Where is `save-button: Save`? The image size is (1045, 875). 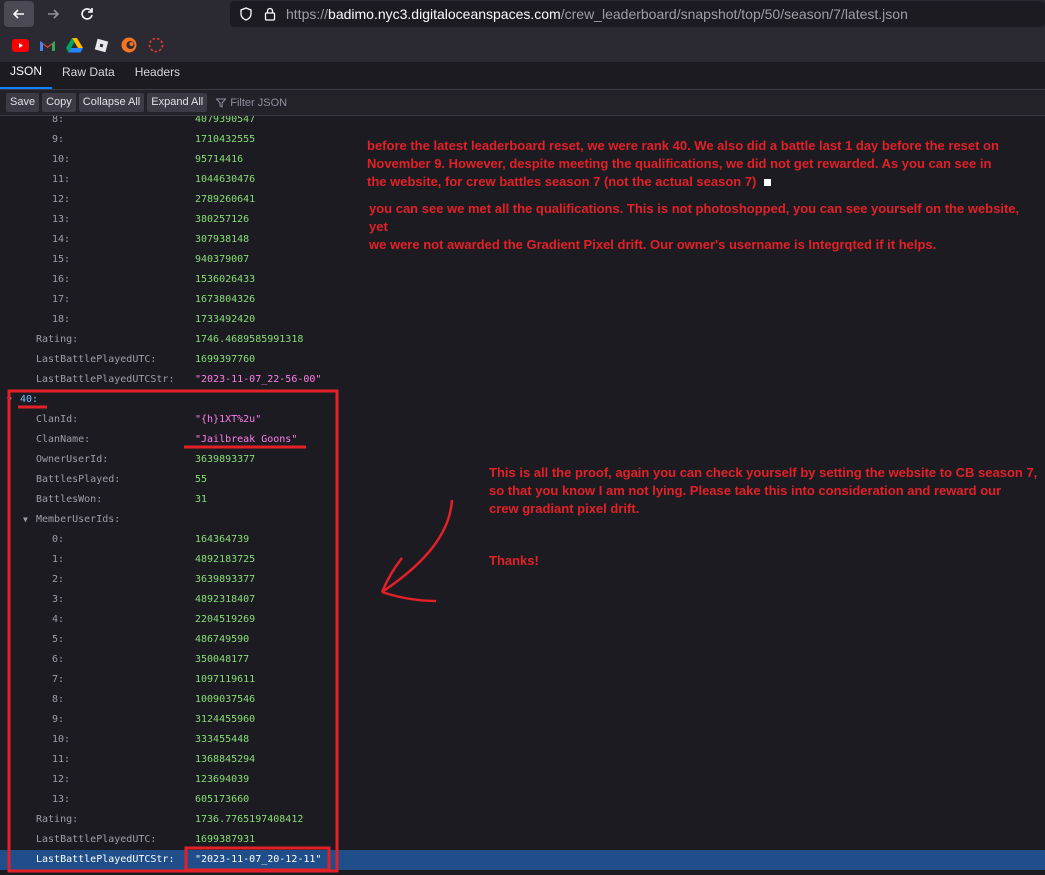 save-button: Save is located at coordinates (23, 102).